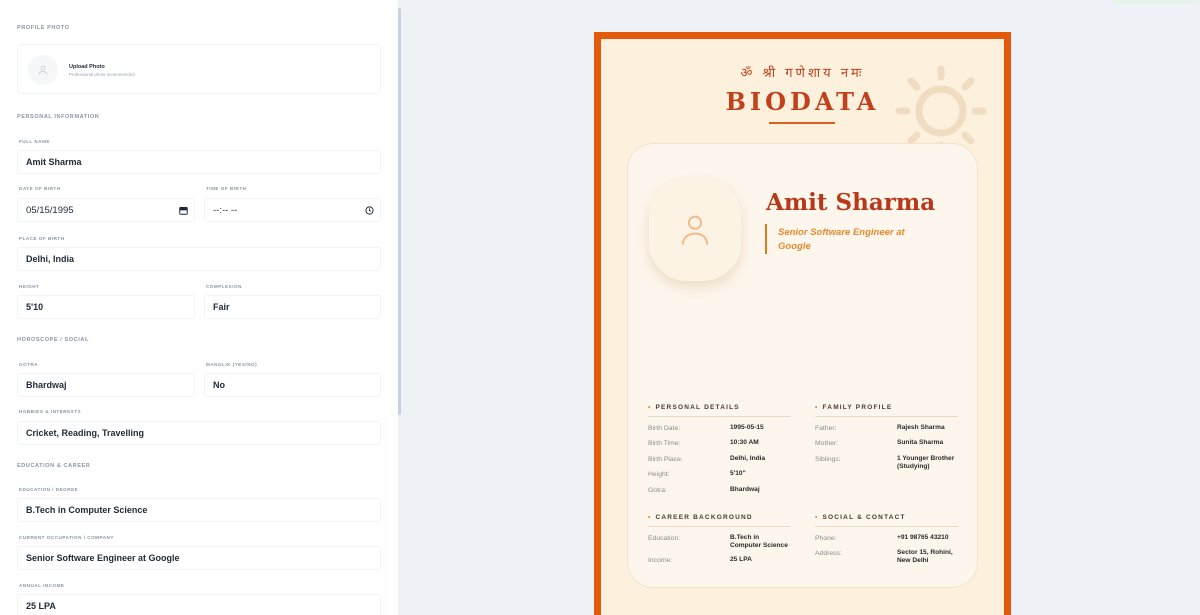 Image resolution: width=1200 pixels, height=615 pixels. I want to click on social-key: Phone:, so click(826, 538).